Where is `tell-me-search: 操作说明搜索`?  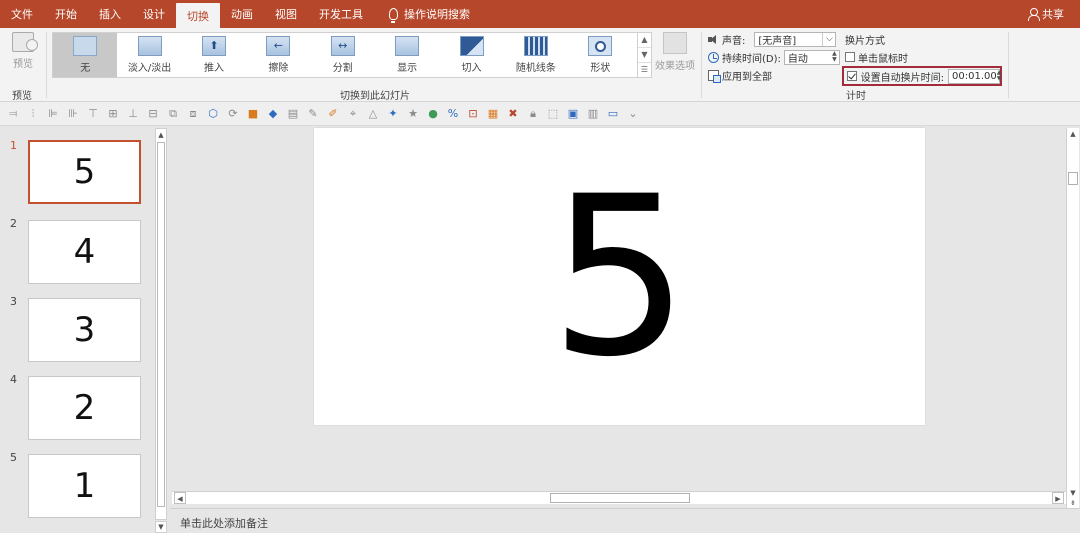
tell-me-search: 操作说明搜索 is located at coordinates (429, 14).